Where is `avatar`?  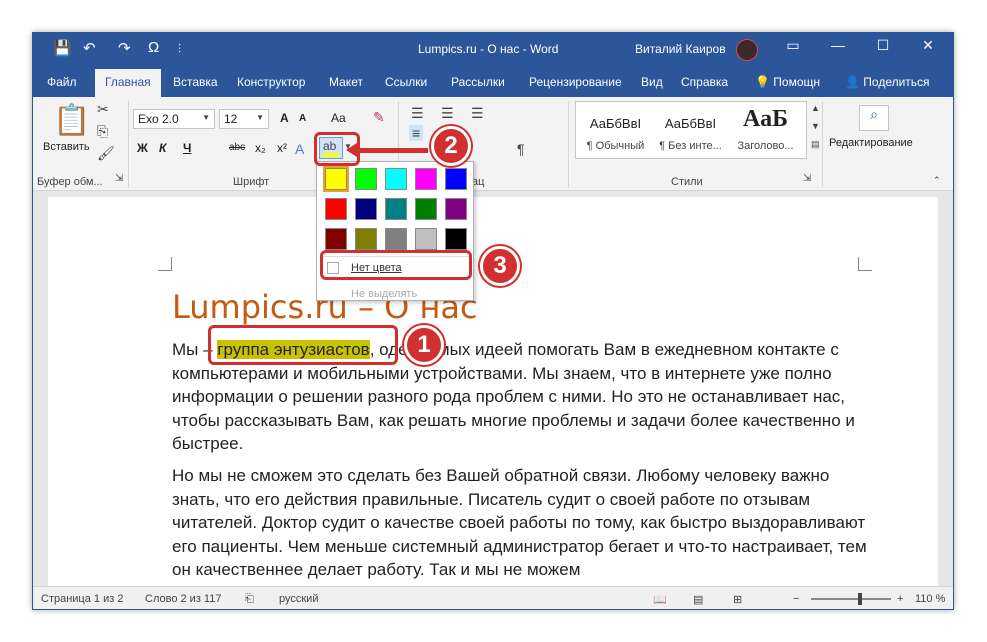
avatar is located at coordinates (747, 50).